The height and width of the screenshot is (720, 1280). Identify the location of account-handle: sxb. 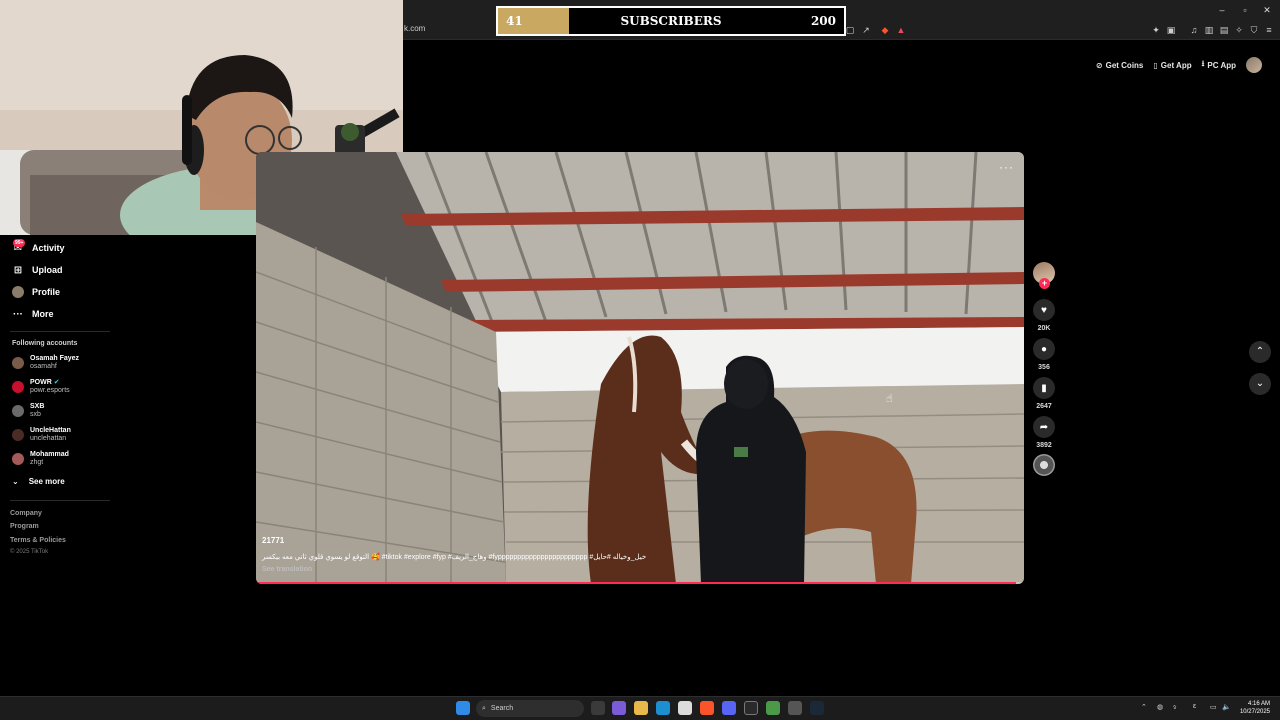
(35, 414).